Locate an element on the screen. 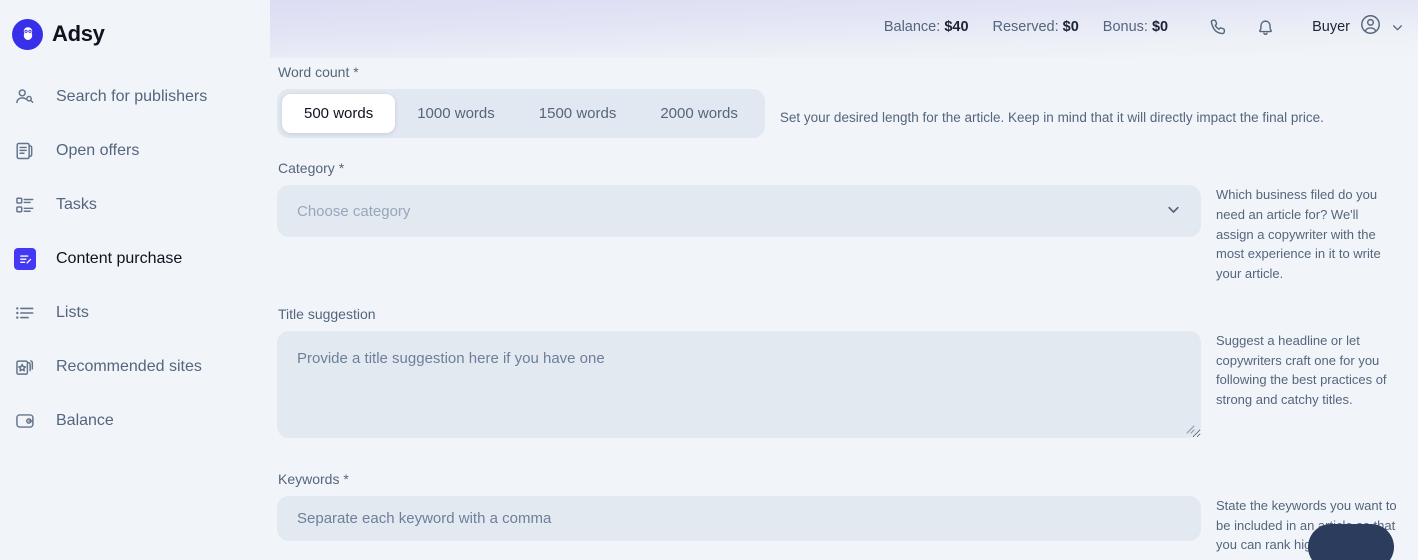  reserved-item: Reserved: $0 is located at coordinates (1036, 27).